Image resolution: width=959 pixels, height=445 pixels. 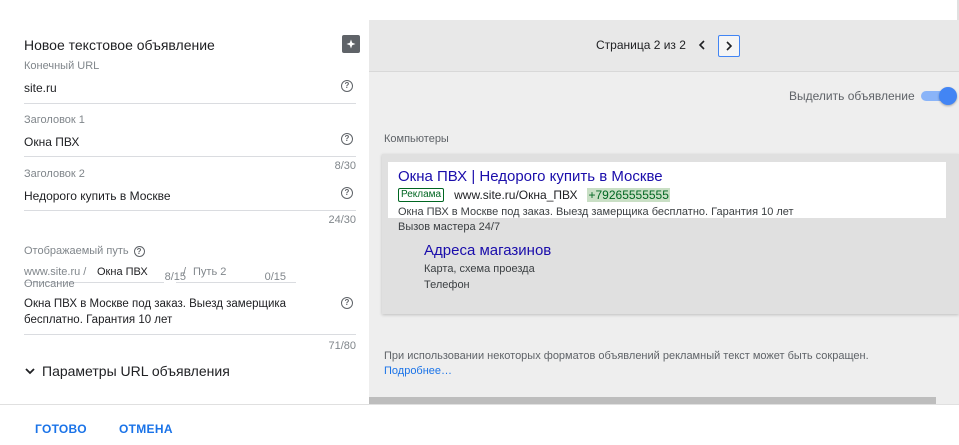 I want to click on final-url-label: Конечный URL, so click(x=62, y=66).